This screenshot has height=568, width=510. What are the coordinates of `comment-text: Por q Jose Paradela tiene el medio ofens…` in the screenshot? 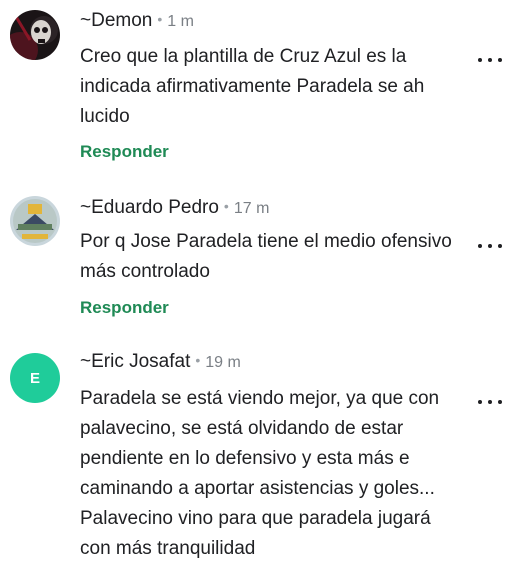 It's located at (266, 256).